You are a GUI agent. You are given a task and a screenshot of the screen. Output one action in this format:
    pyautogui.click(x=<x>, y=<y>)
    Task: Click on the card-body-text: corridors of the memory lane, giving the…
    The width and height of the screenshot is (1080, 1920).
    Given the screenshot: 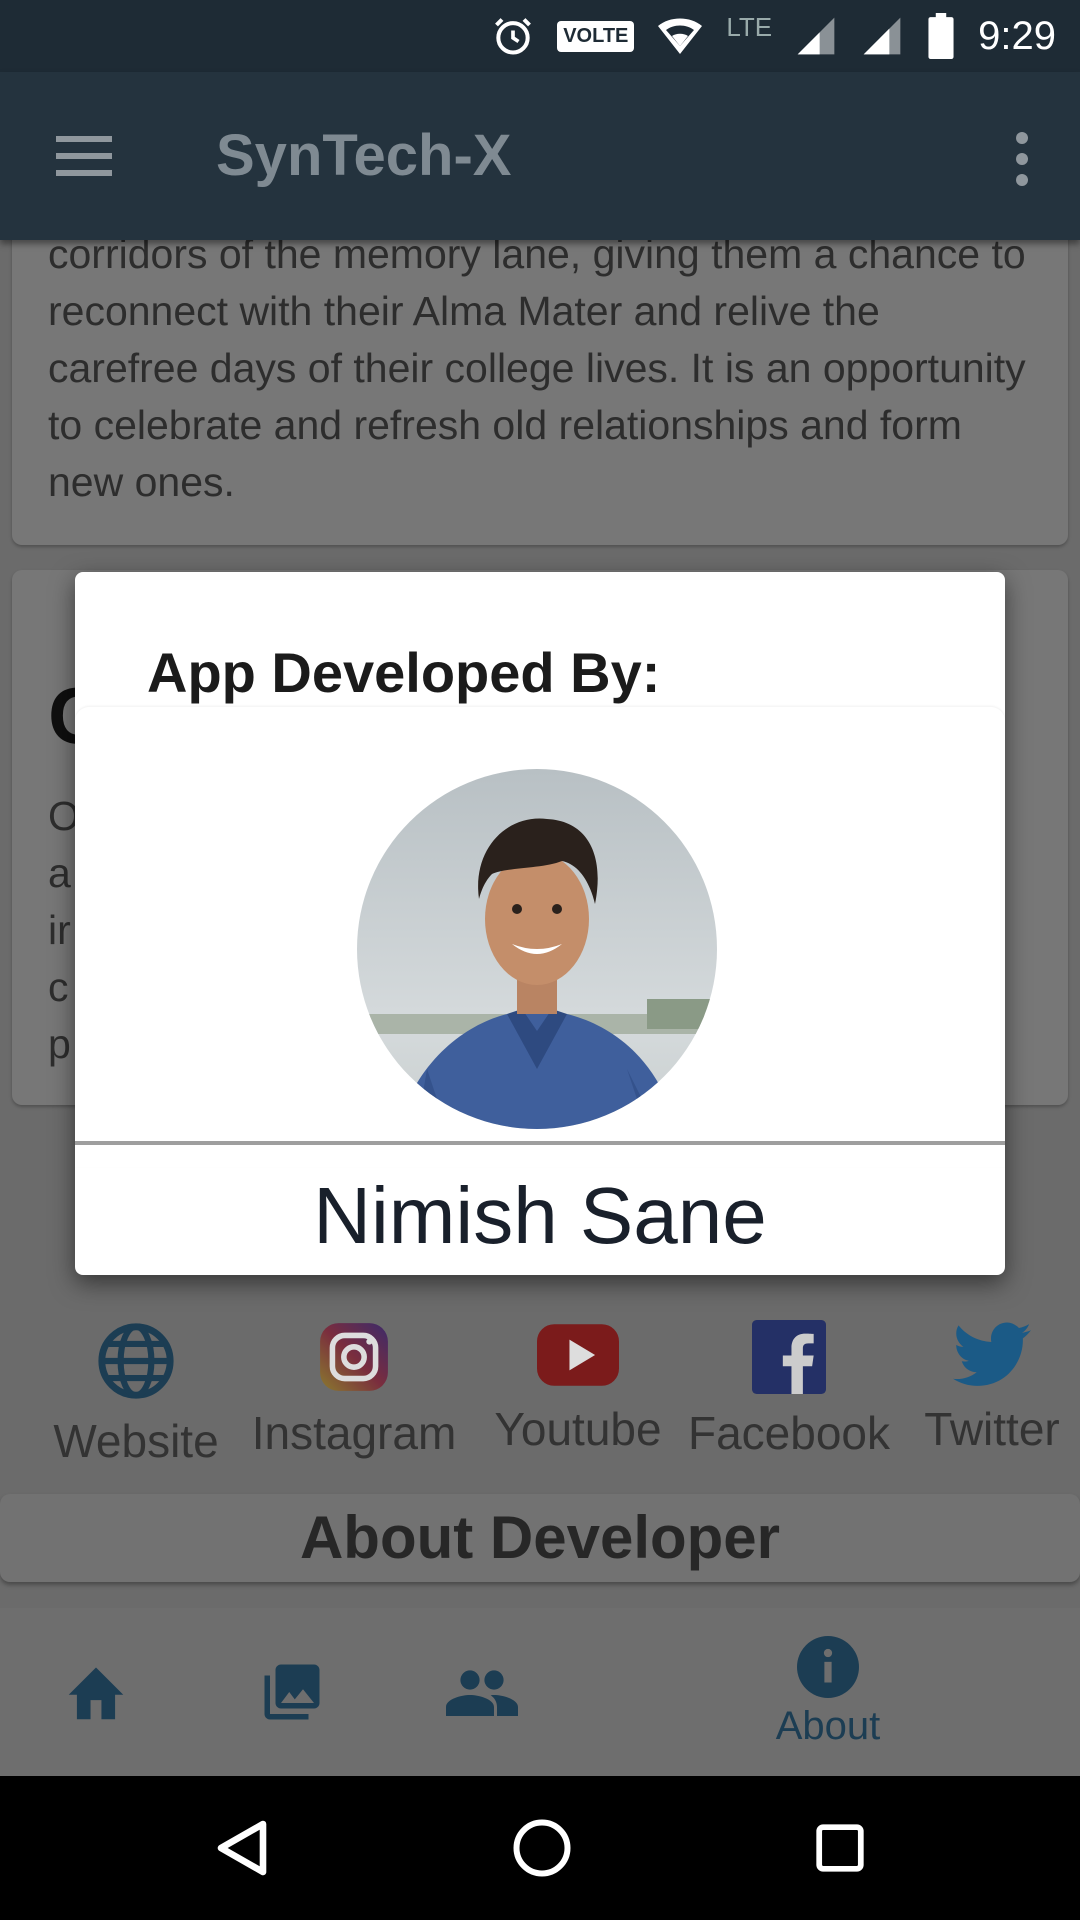 What is the action you would take?
    pyautogui.click(x=537, y=368)
    